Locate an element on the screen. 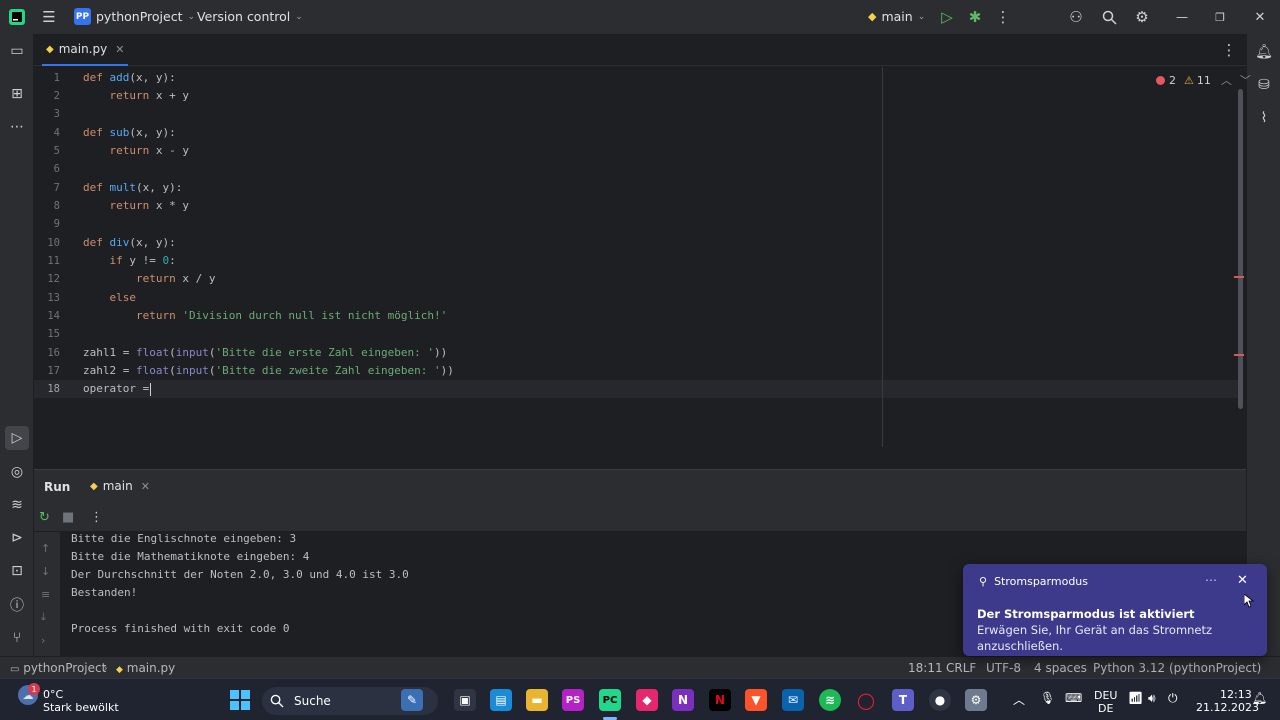  debug-icon: ✱ is located at coordinates (975, 17).